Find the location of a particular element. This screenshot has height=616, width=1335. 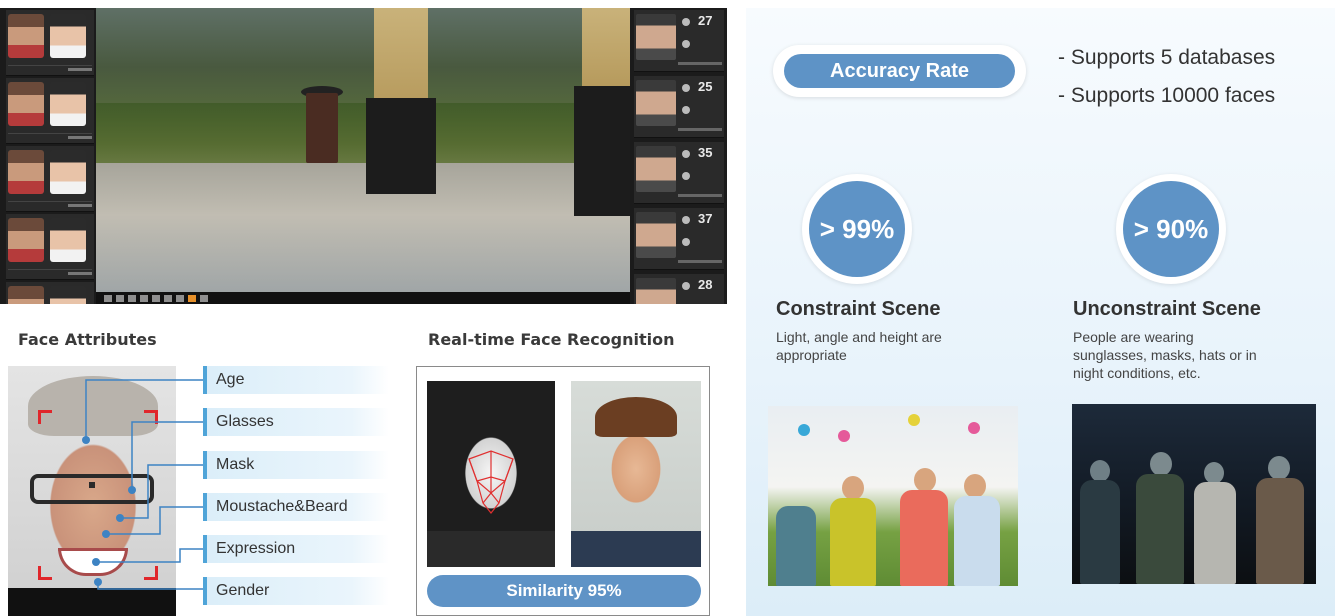

constraint-scene-title: Constraint Scene is located at coordinates (858, 309).